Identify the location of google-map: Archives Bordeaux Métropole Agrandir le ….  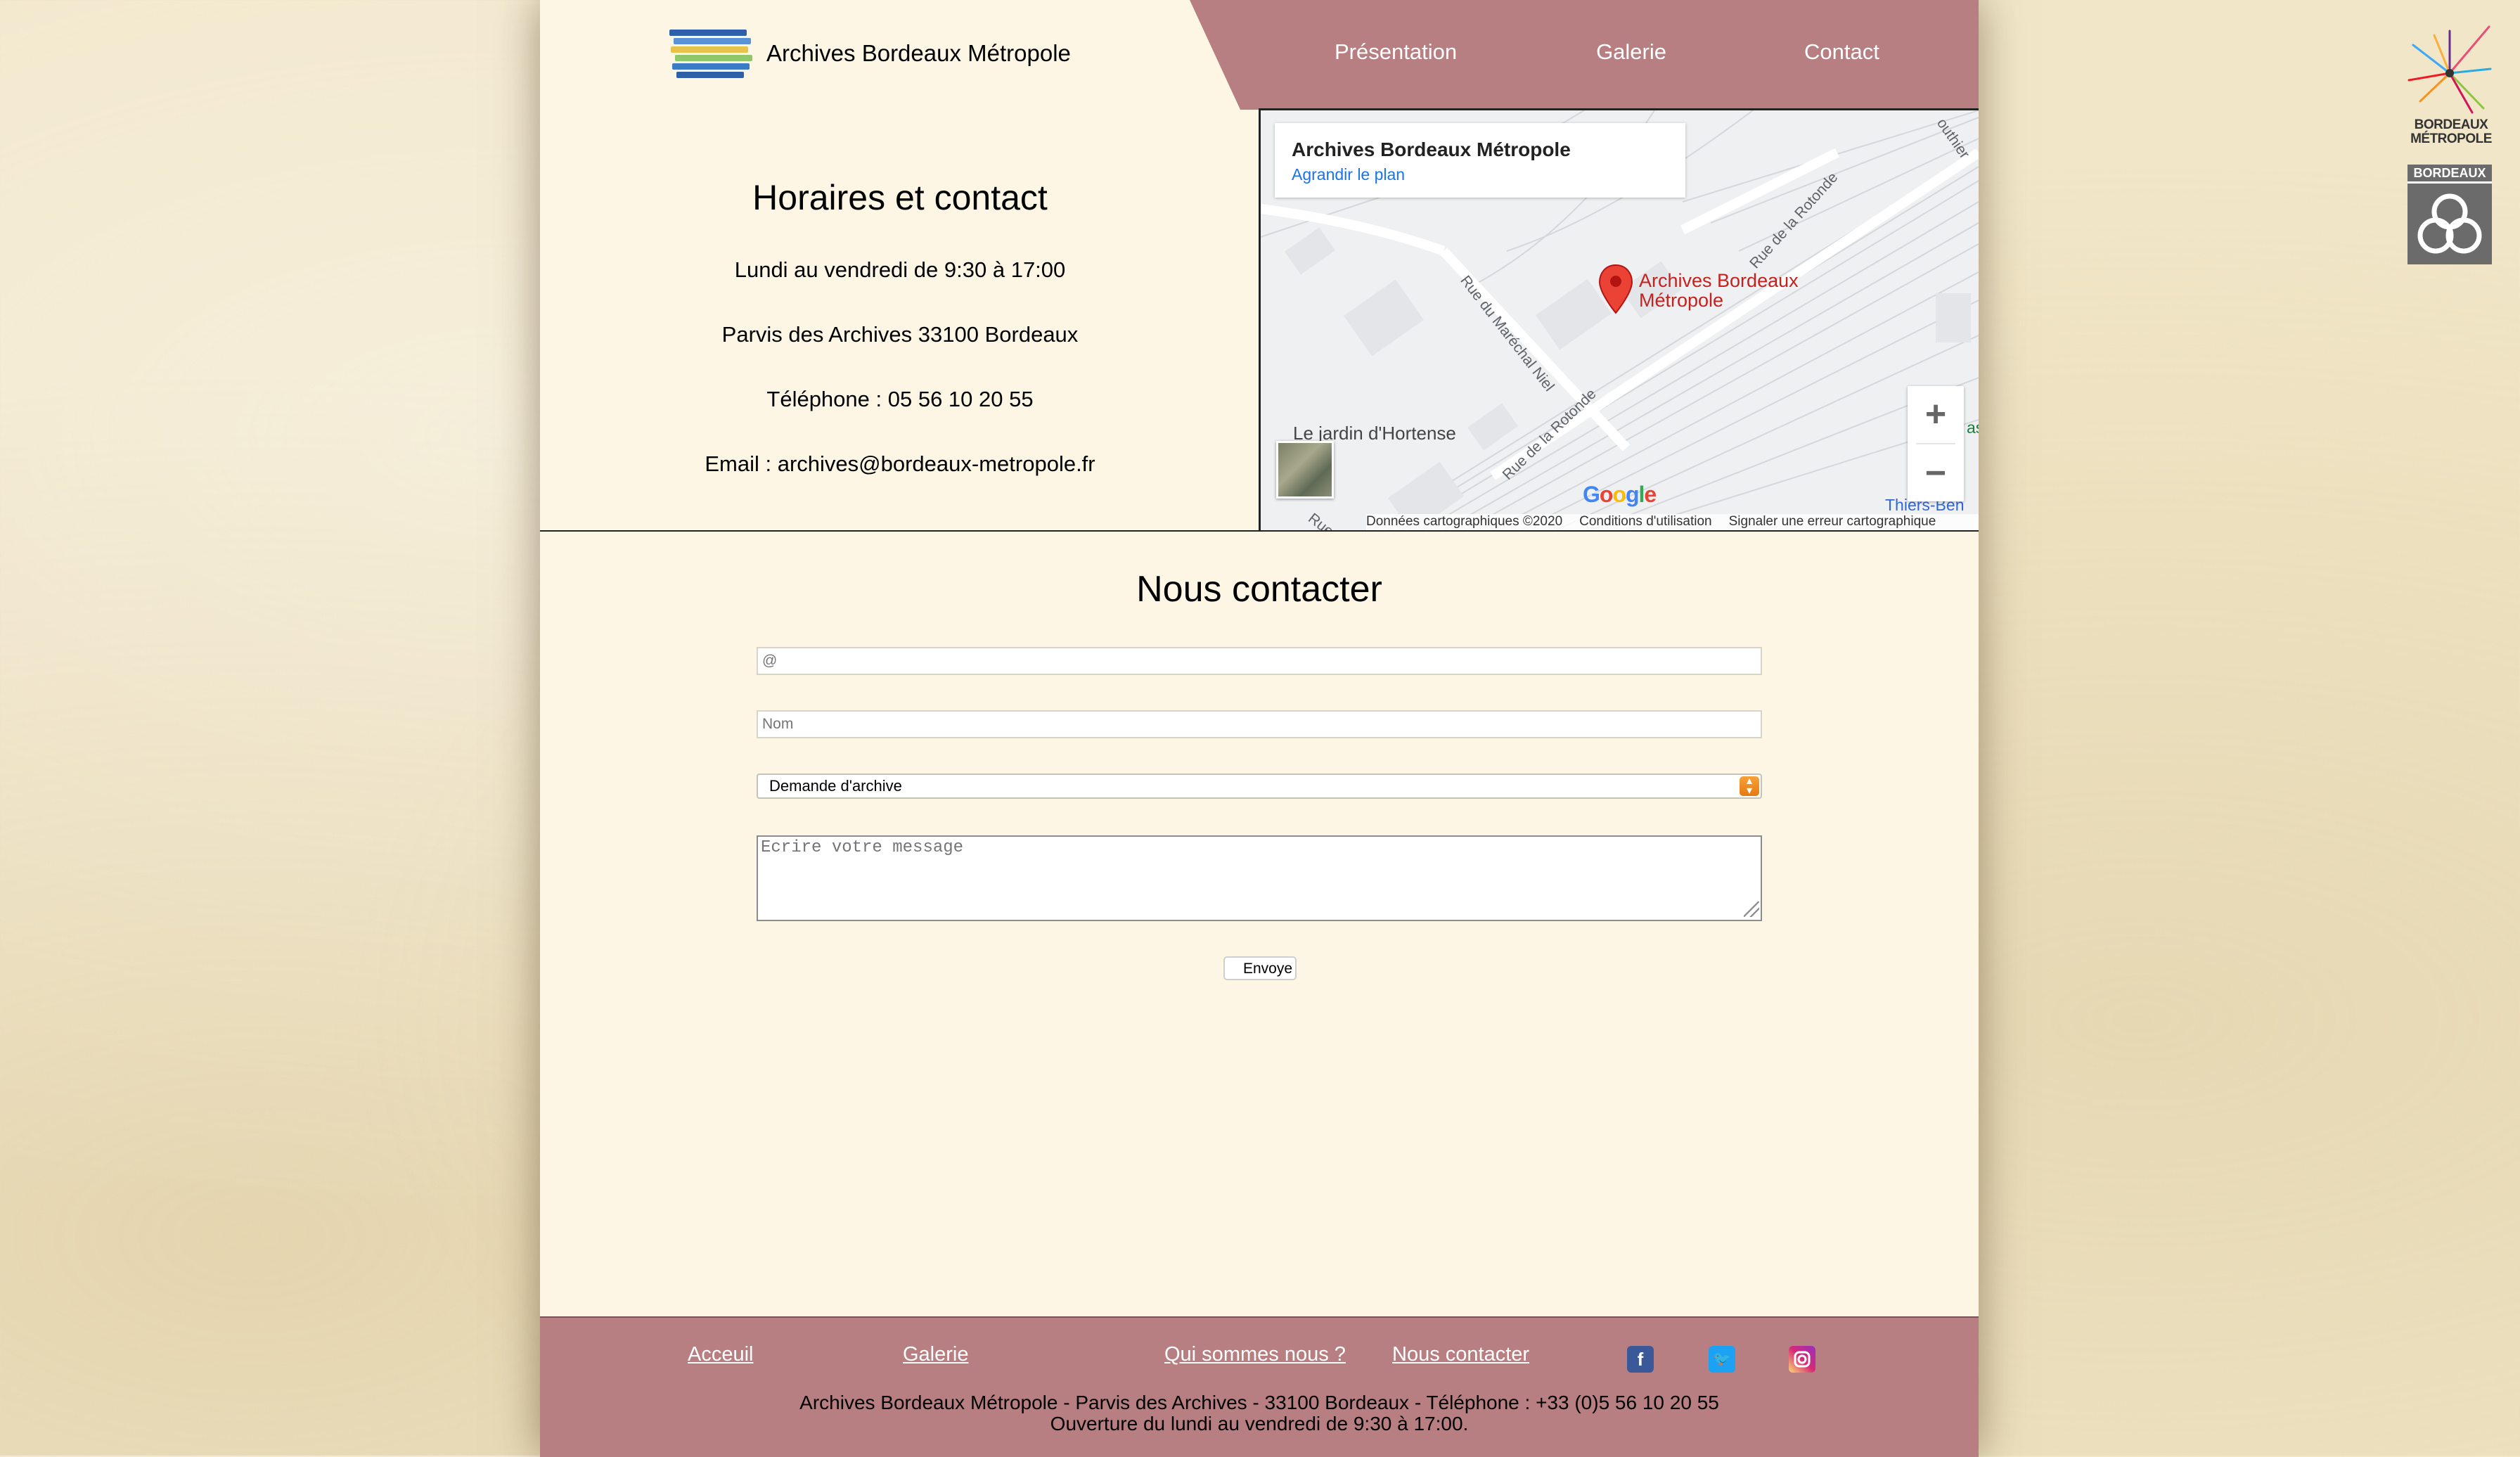
(1620, 320).